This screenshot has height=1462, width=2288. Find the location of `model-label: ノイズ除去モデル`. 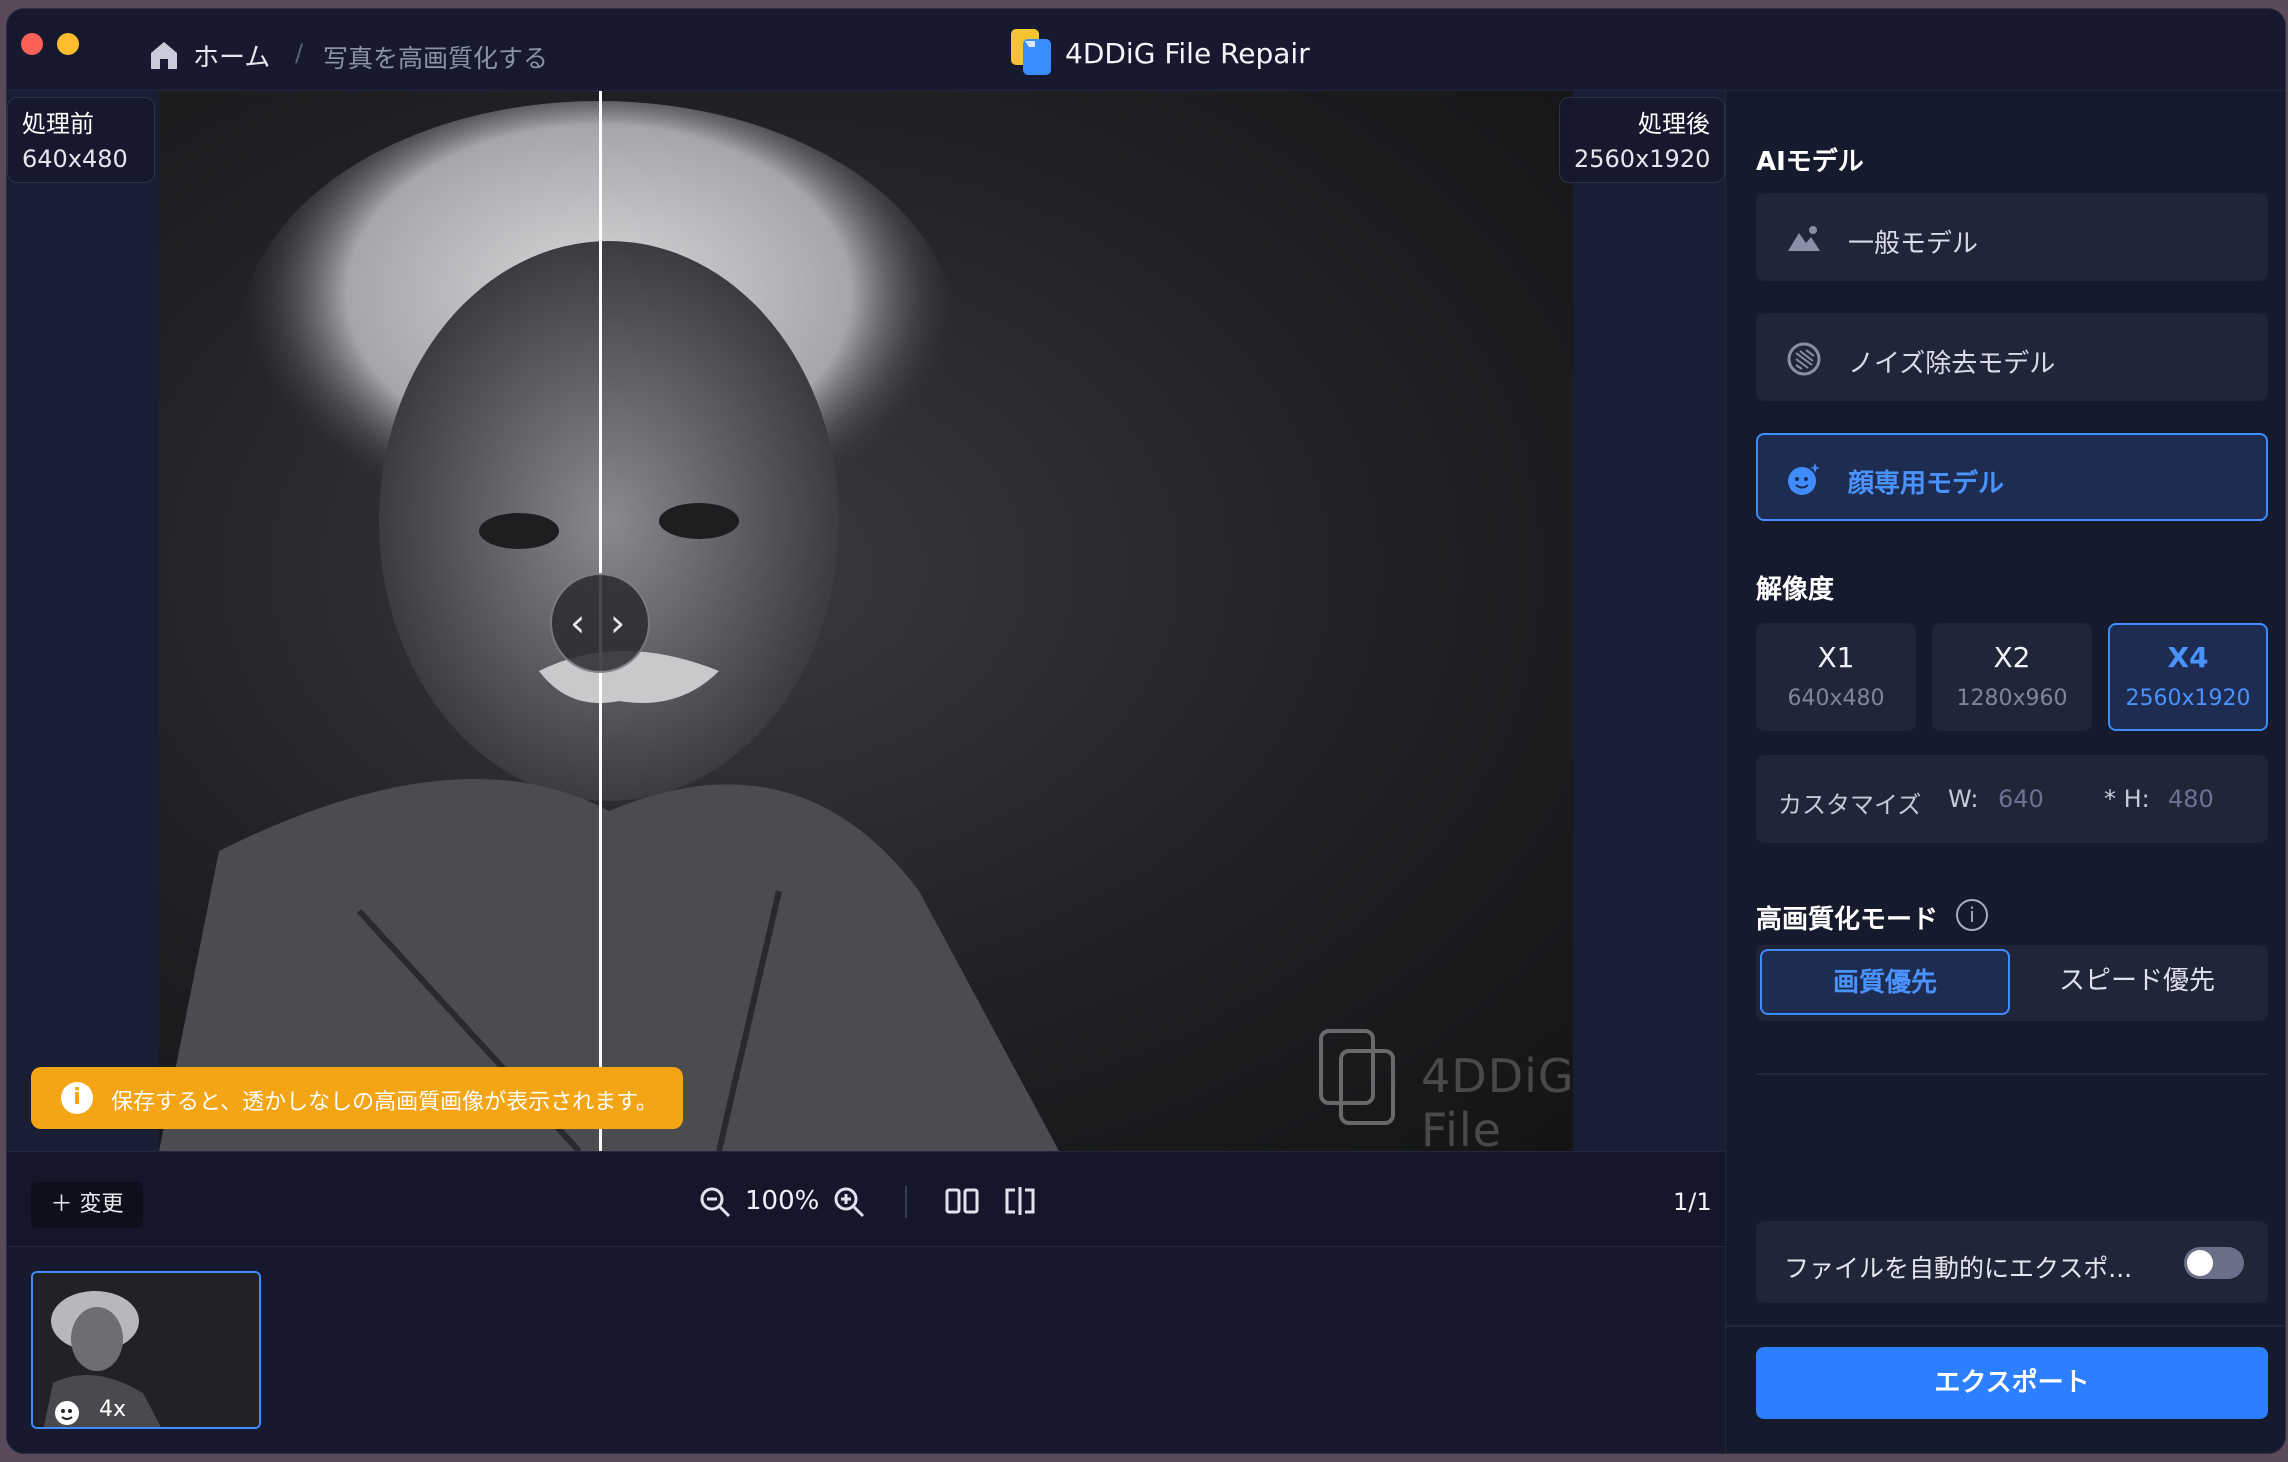

model-label: ノイズ除去モデル is located at coordinates (1952, 364).